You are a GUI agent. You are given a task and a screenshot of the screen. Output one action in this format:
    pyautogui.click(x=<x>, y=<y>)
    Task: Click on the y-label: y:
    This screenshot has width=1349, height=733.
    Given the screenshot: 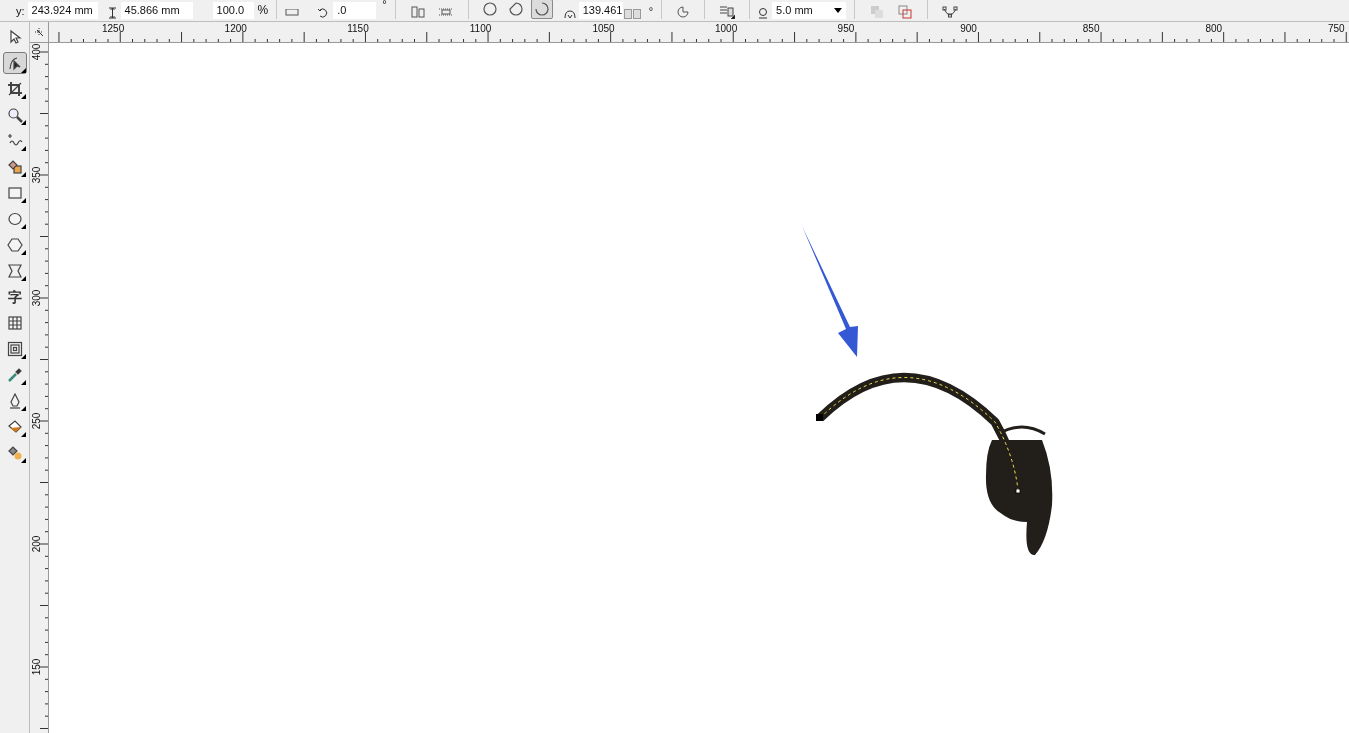 What is the action you would take?
    pyautogui.click(x=20, y=11)
    